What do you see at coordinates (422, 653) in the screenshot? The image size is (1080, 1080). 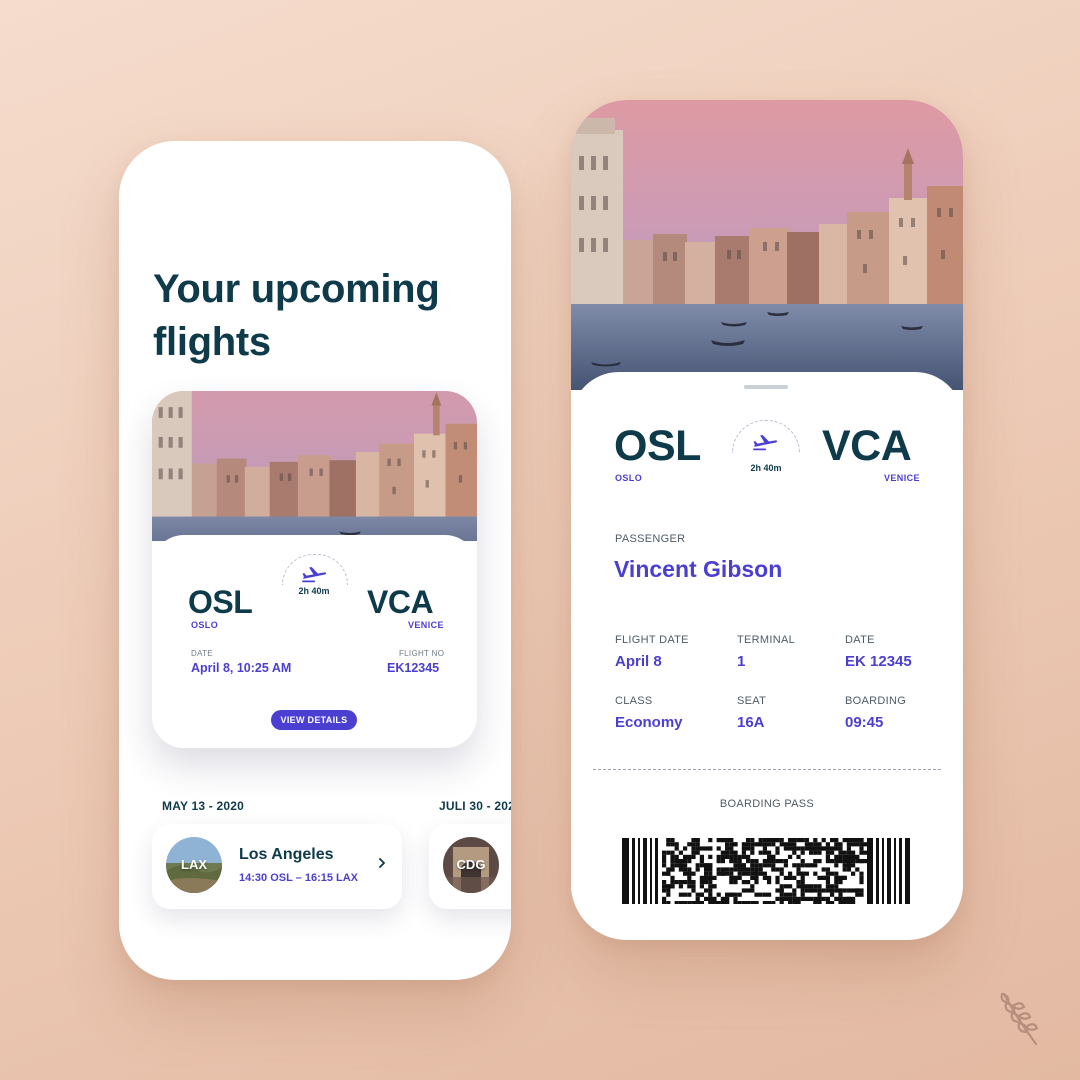 I see `flight-no-label: FLIGHT NO` at bounding box center [422, 653].